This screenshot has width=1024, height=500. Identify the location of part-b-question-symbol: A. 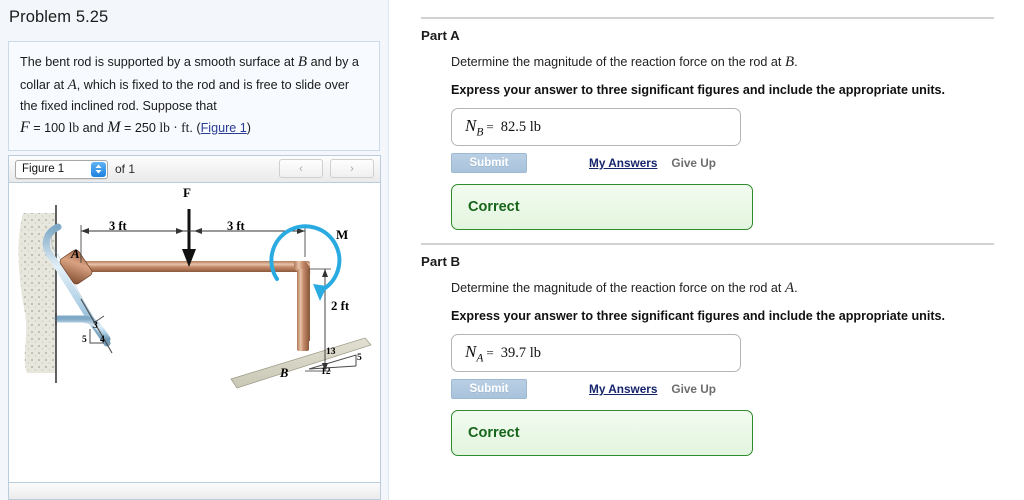
(789, 288).